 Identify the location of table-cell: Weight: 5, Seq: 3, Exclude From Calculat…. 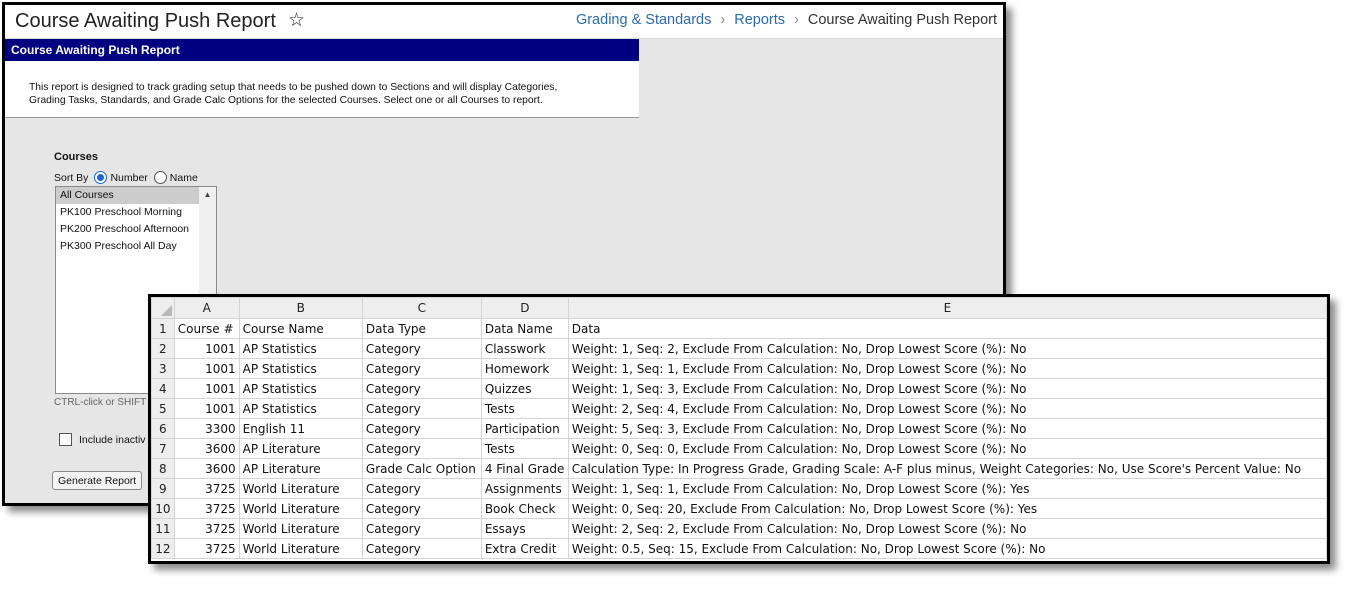
(947, 428).